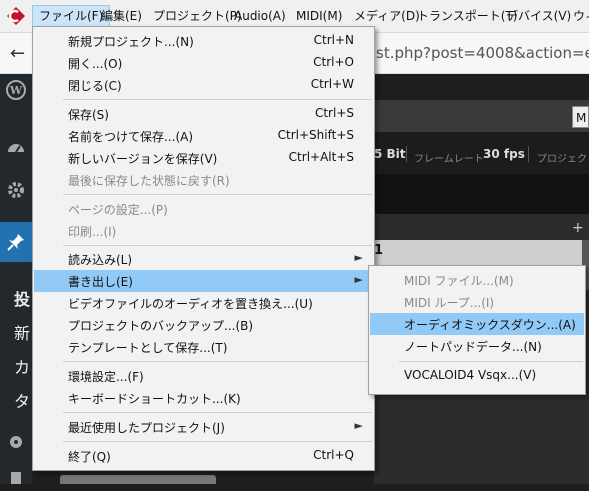 The image size is (589, 491). Describe the element at coordinates (100, 282) in the screenshot. I see `menu-item-label: 書き出し(E)` at that location.